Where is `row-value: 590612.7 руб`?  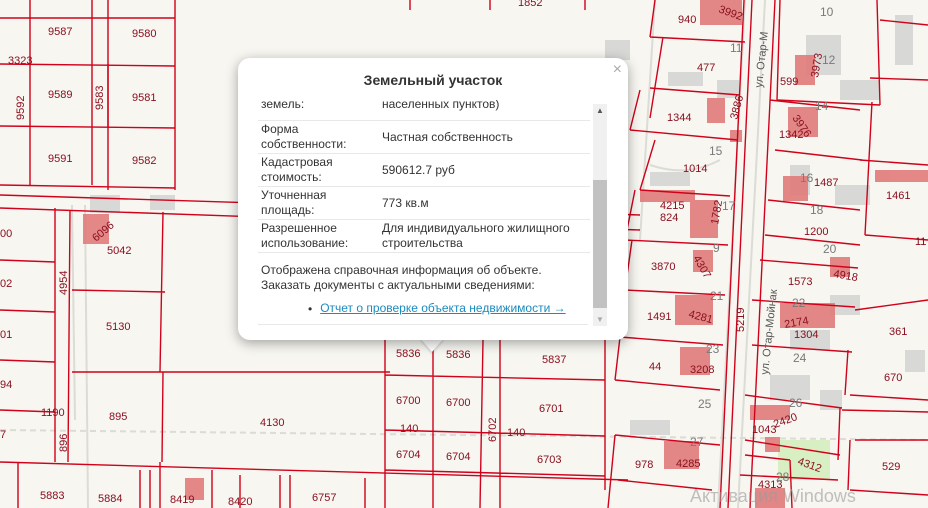
row-value: 590612.7 руб is located at coordinates (418, 169).